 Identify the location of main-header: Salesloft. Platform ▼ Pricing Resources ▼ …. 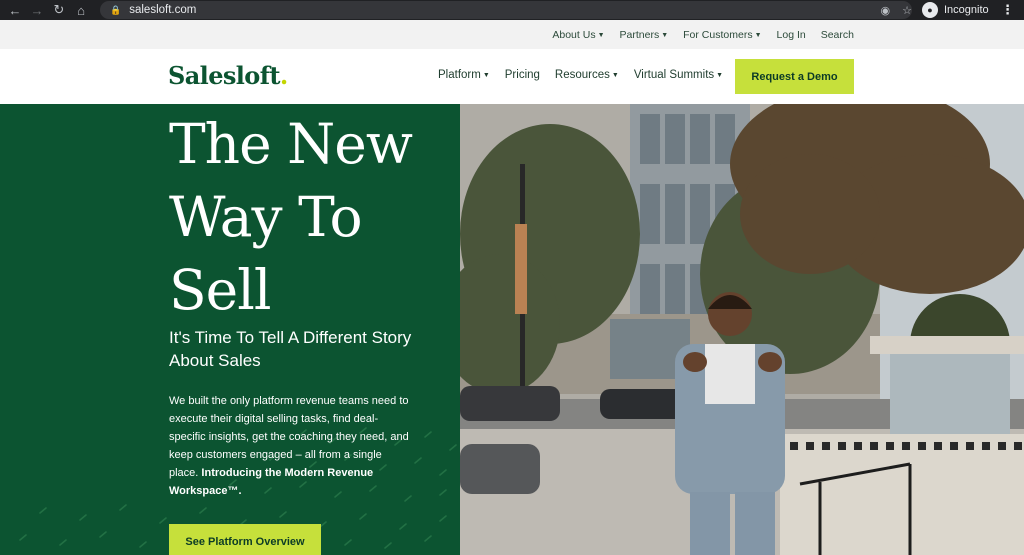
(512, 76).